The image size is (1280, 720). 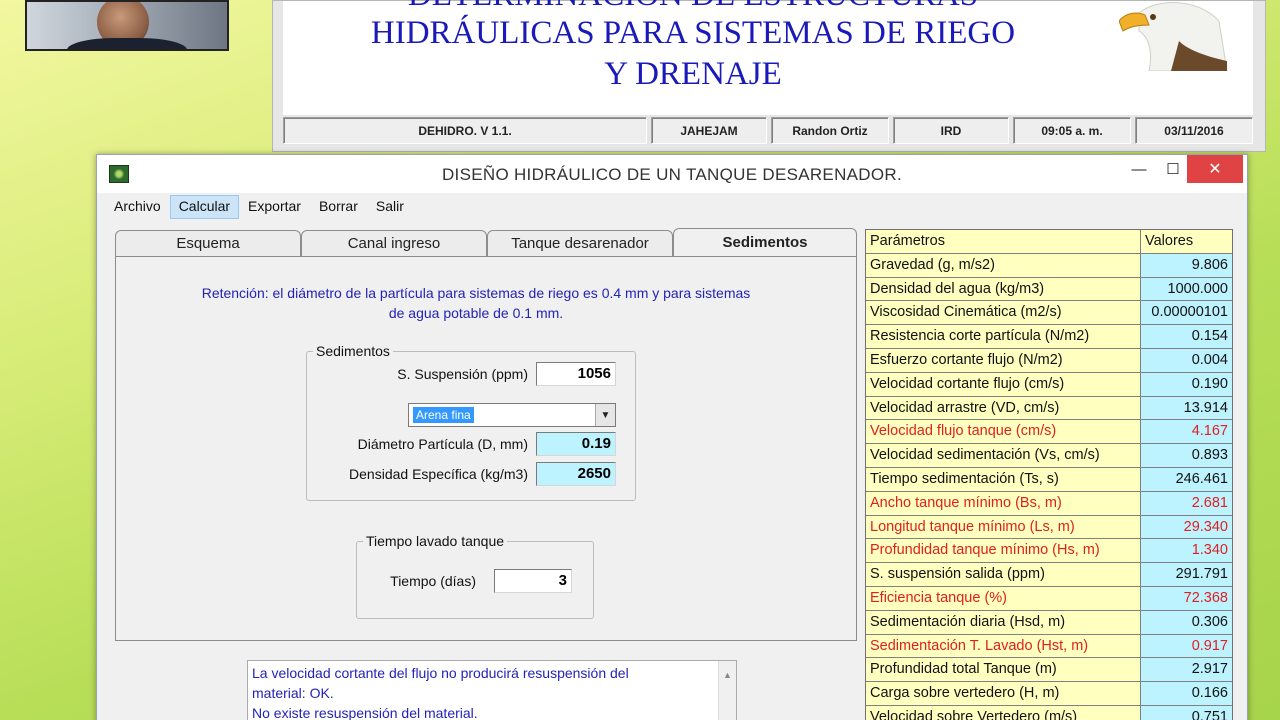 I want to click on menu-archivo: Archivo, so click(x=137, y=207).